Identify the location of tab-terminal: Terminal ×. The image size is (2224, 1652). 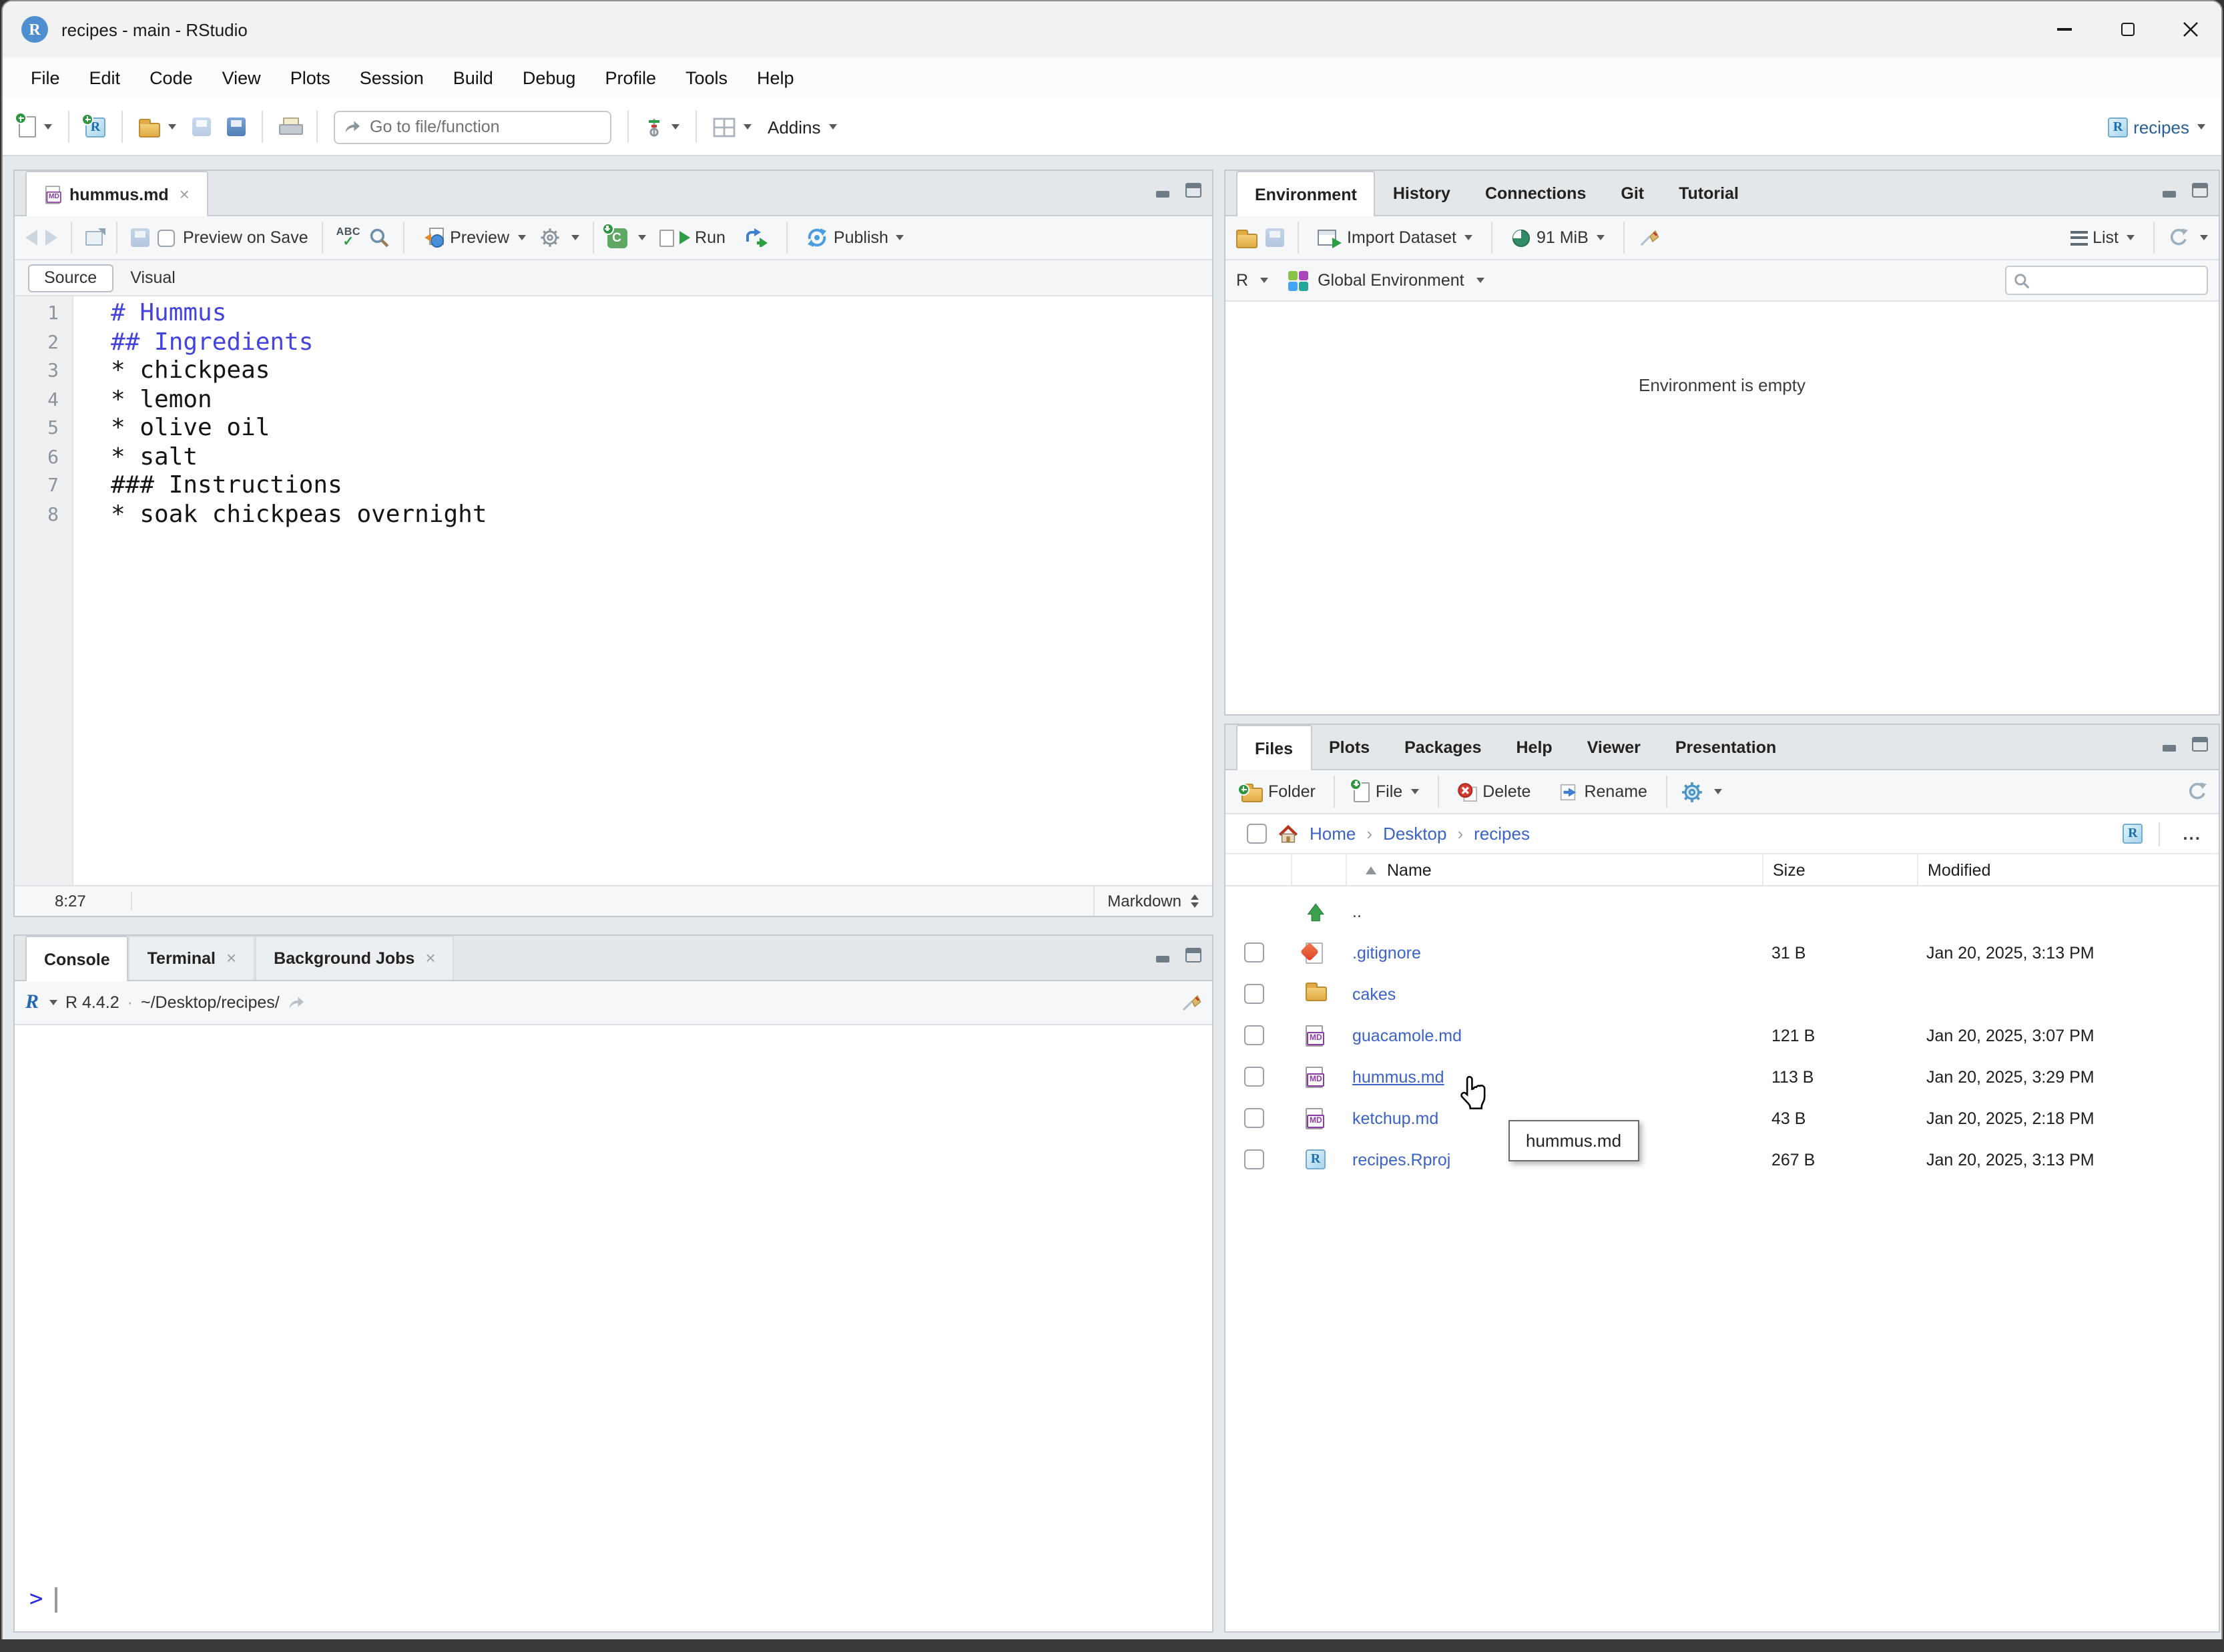
(192, 958).